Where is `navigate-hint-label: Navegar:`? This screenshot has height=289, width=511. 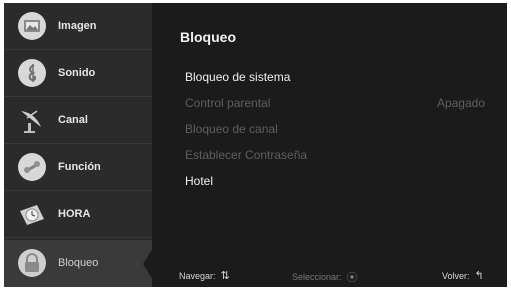 navigate-hint-label: Navegar: is located at coordinates (197, 275).